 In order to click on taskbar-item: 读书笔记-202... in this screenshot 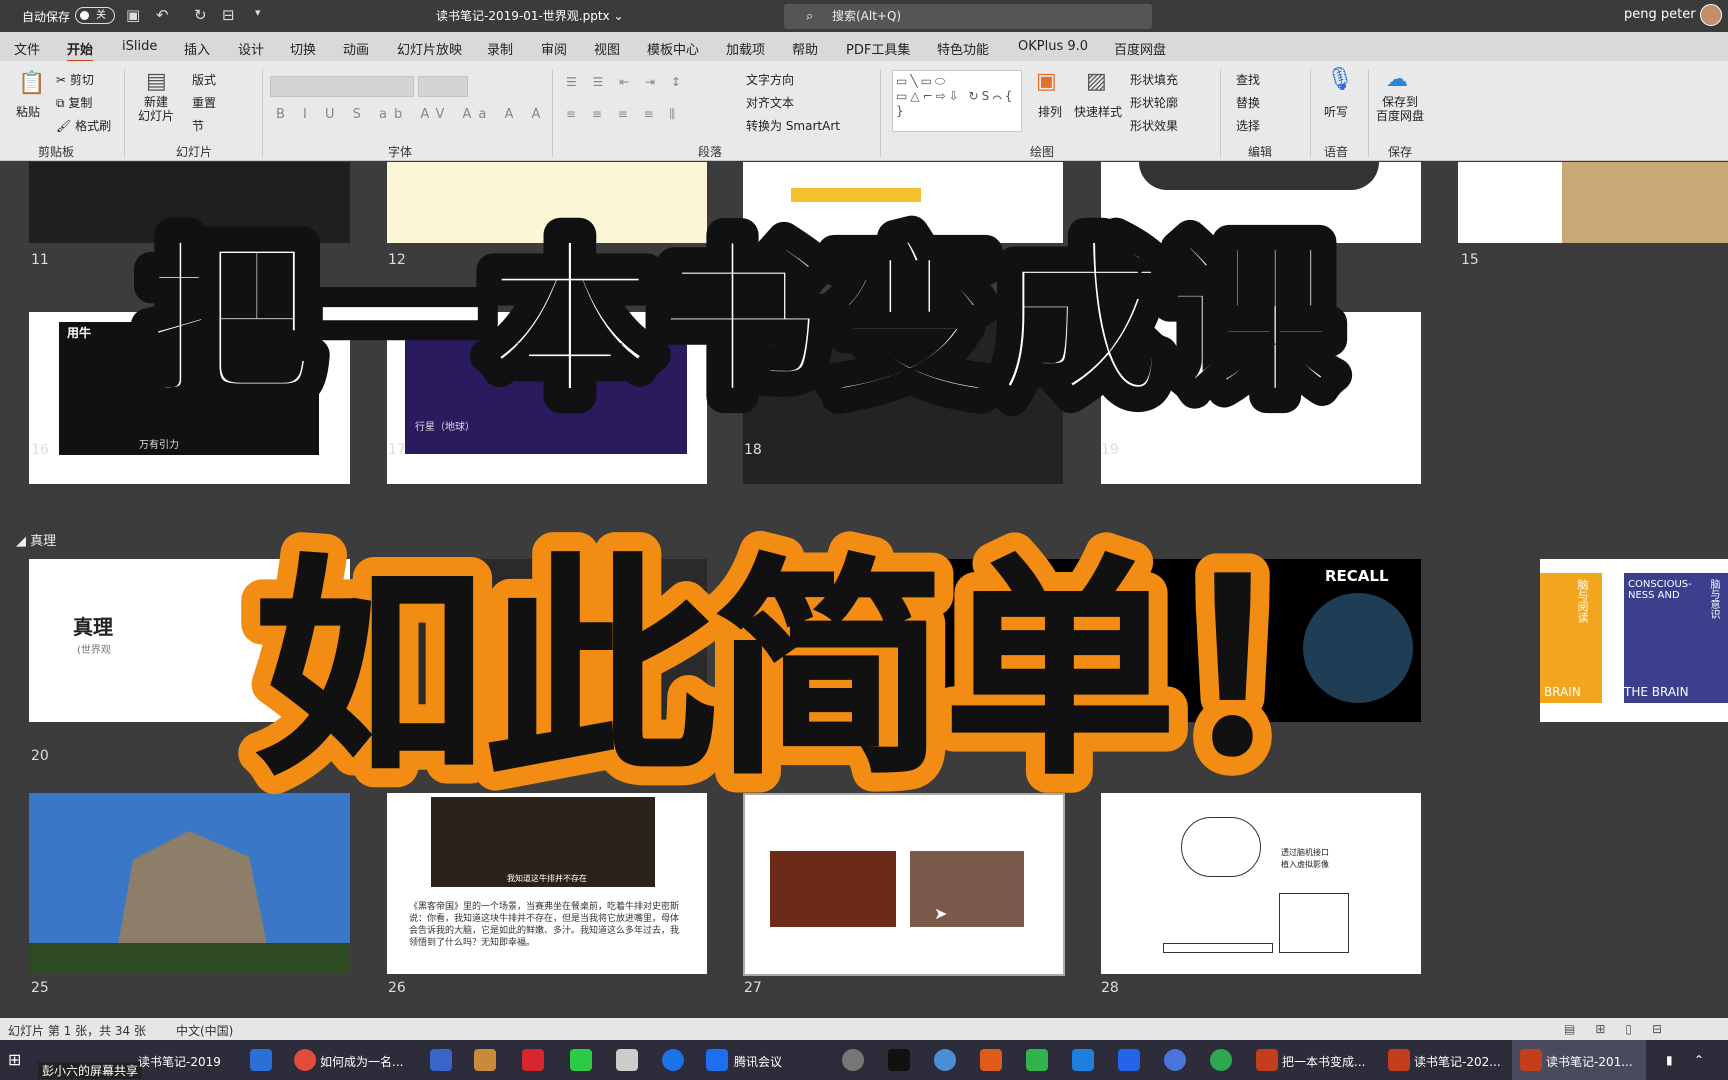, I will do `click(1457, 1061)`.